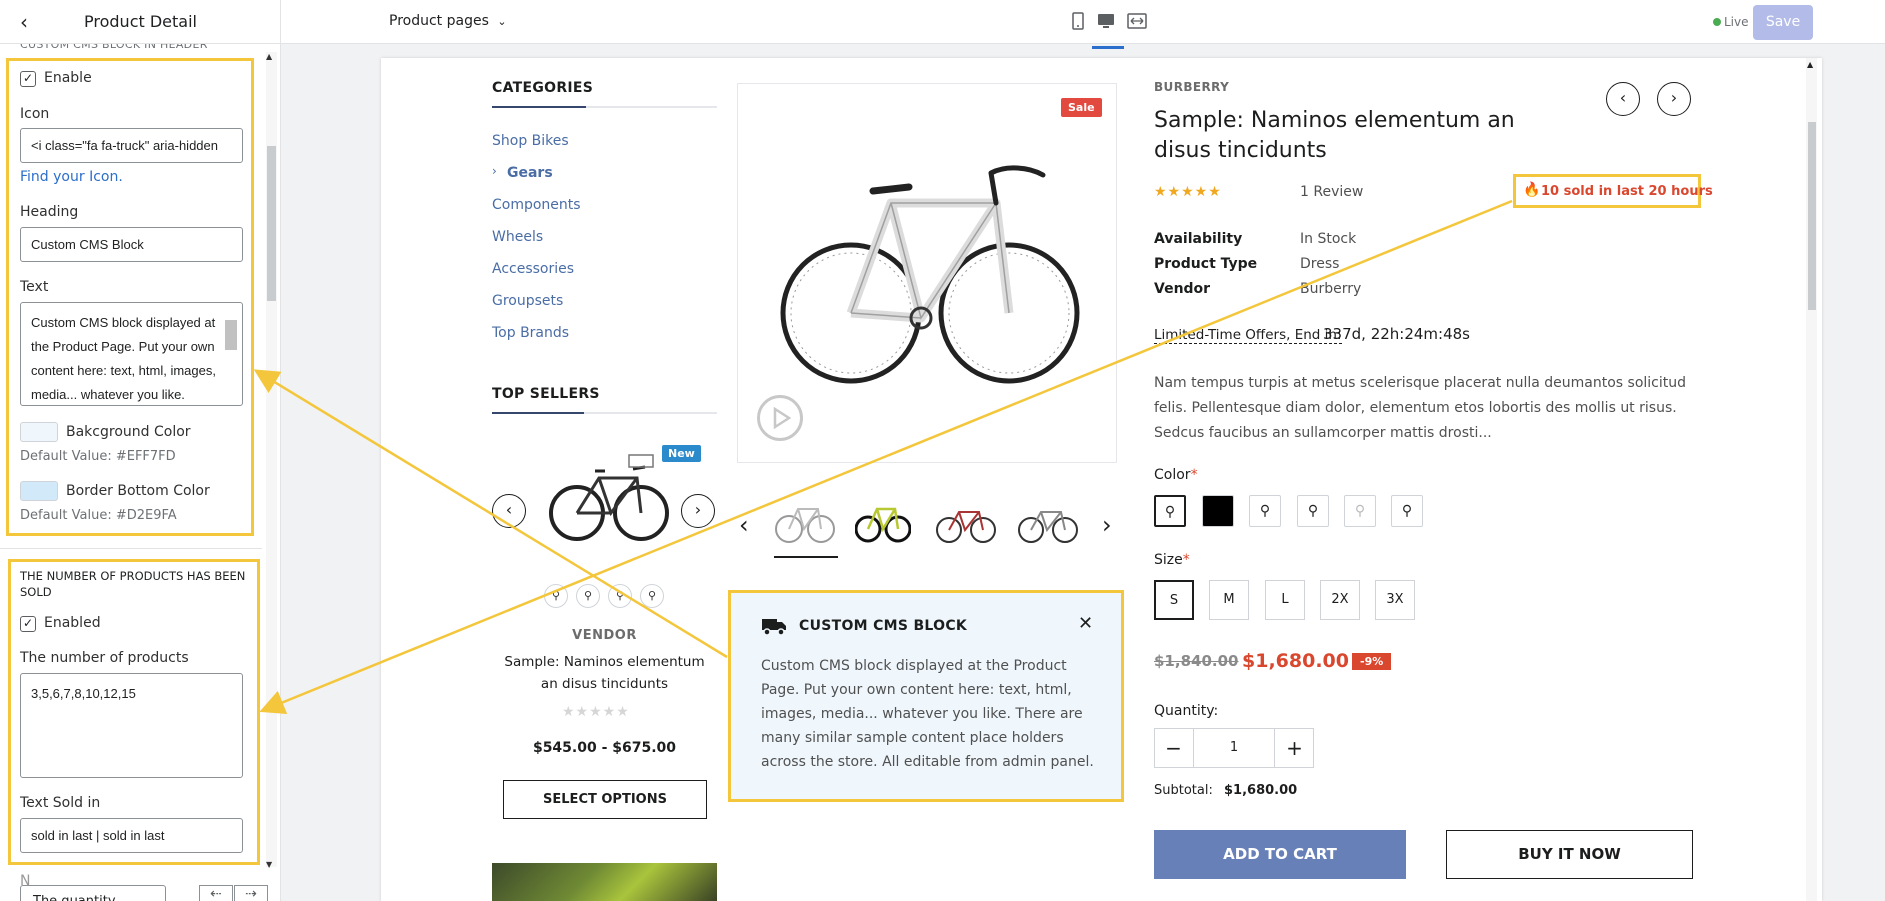 The width and height of the screenshot is (1885, 901). Describe the element at coordinates (517, 237) in the screenshot. I see `category-wheels: Wheels` at that location.